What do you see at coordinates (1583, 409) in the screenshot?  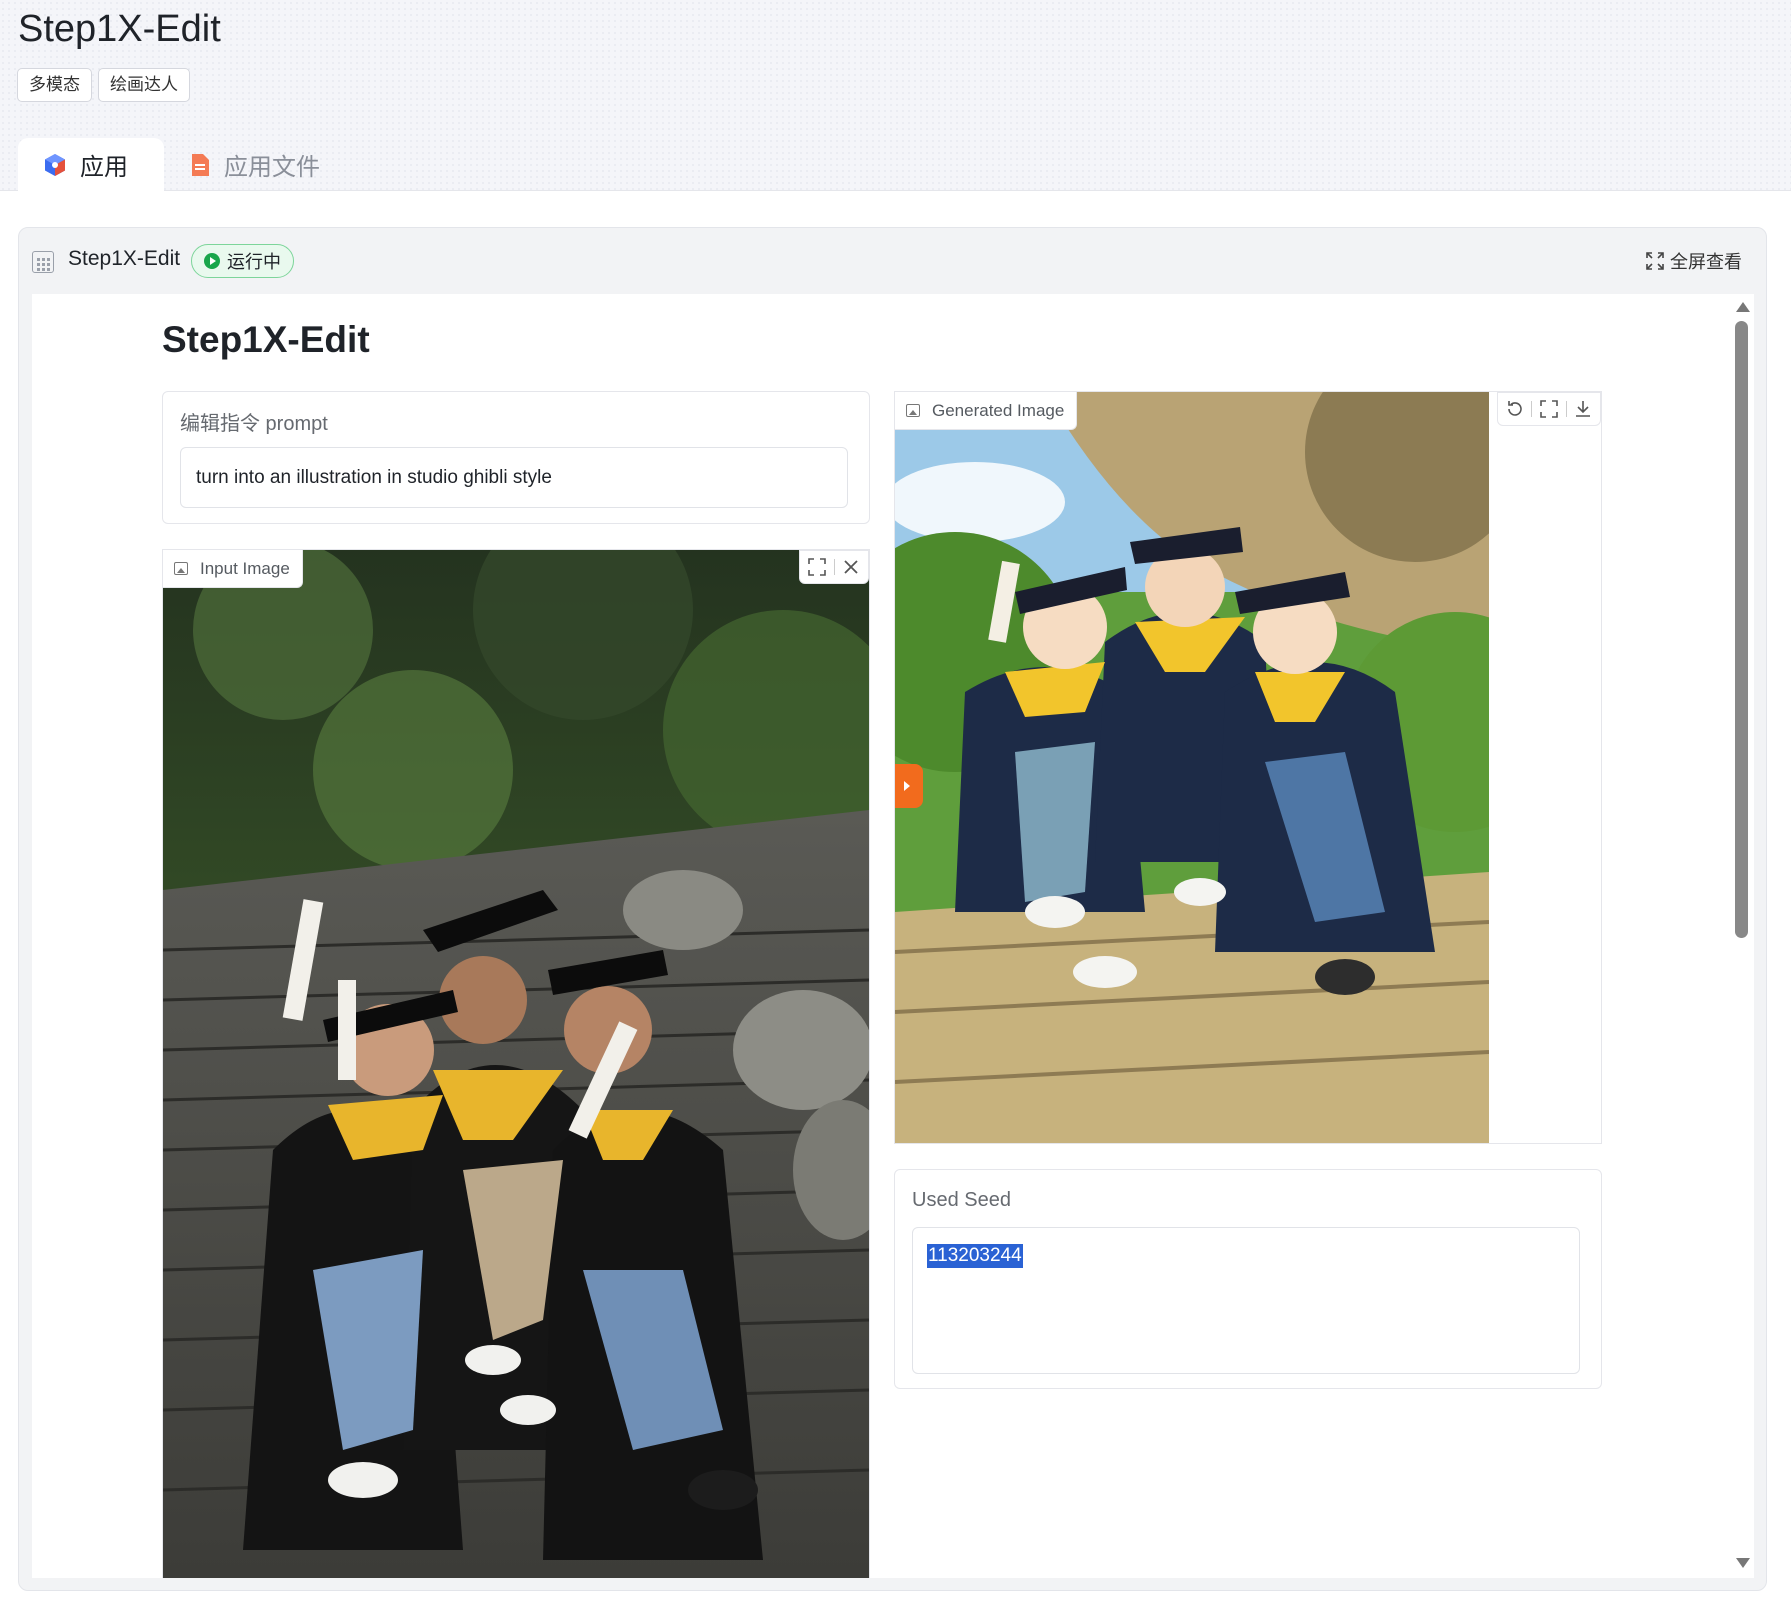 I see `download-icon` at bounding box center [1583, 409].